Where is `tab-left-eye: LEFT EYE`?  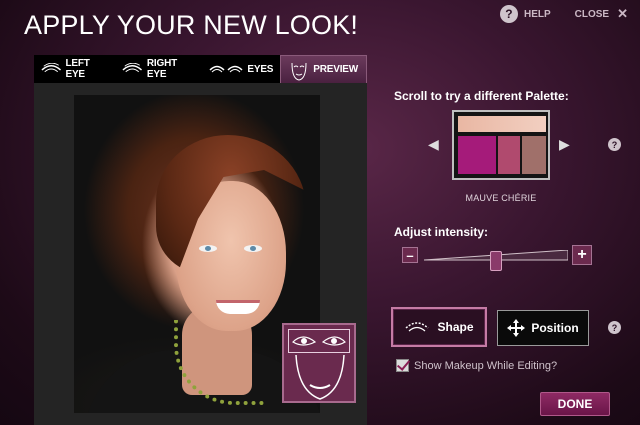 tab-left-eye: LEFT EYE is located at coordinates (74, 69).